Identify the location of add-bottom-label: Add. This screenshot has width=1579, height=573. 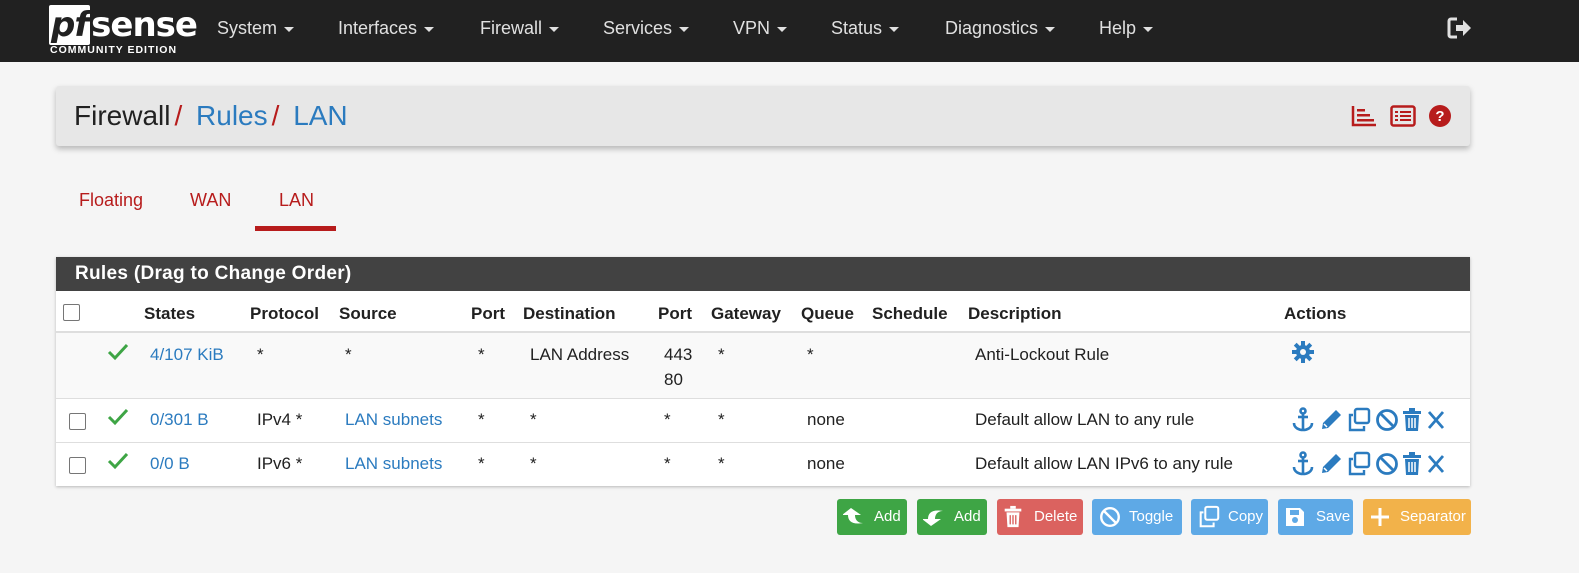
(967, 516).